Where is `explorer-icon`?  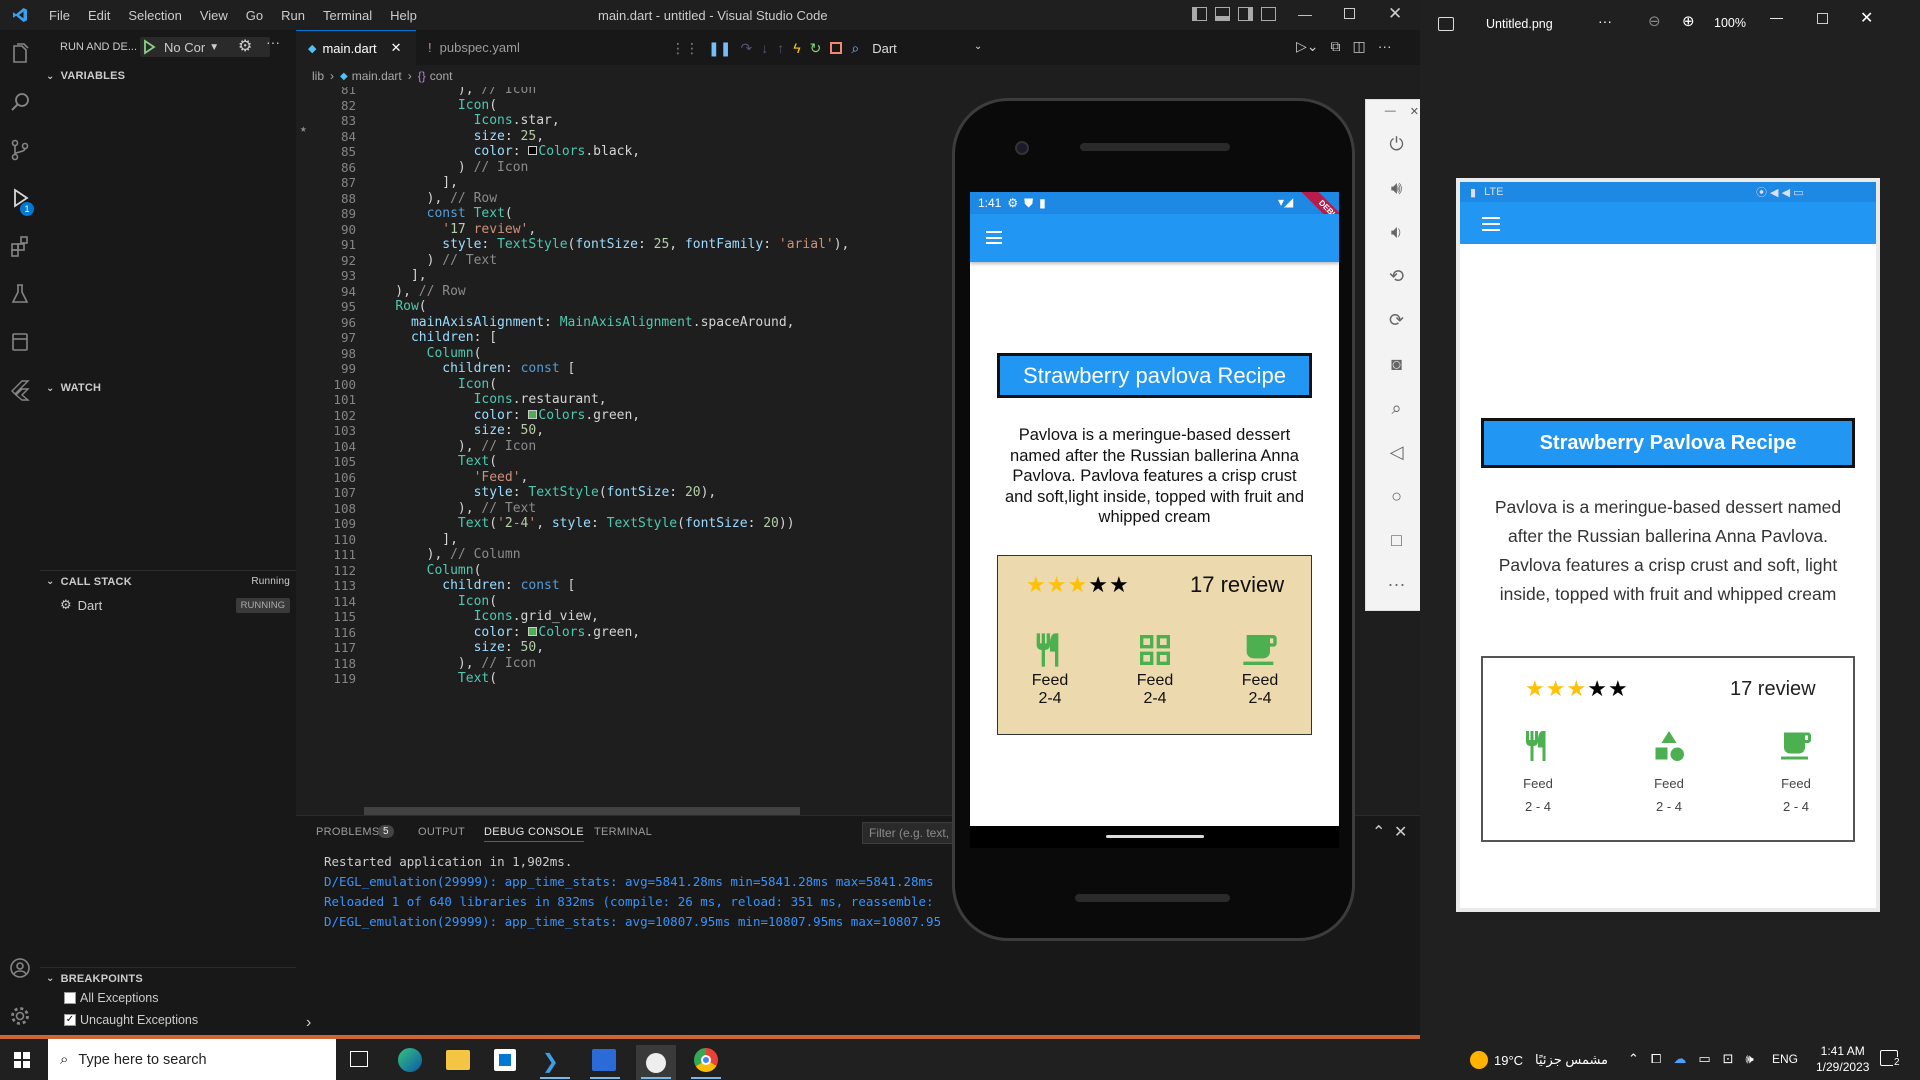
explorer-icon is located at coordinates (20, 54).